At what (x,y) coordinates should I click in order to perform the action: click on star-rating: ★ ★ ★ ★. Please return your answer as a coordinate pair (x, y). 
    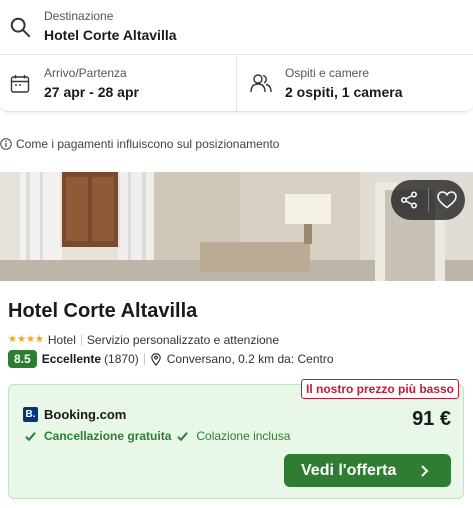
    Looking at the image, I should click on (26, 340).